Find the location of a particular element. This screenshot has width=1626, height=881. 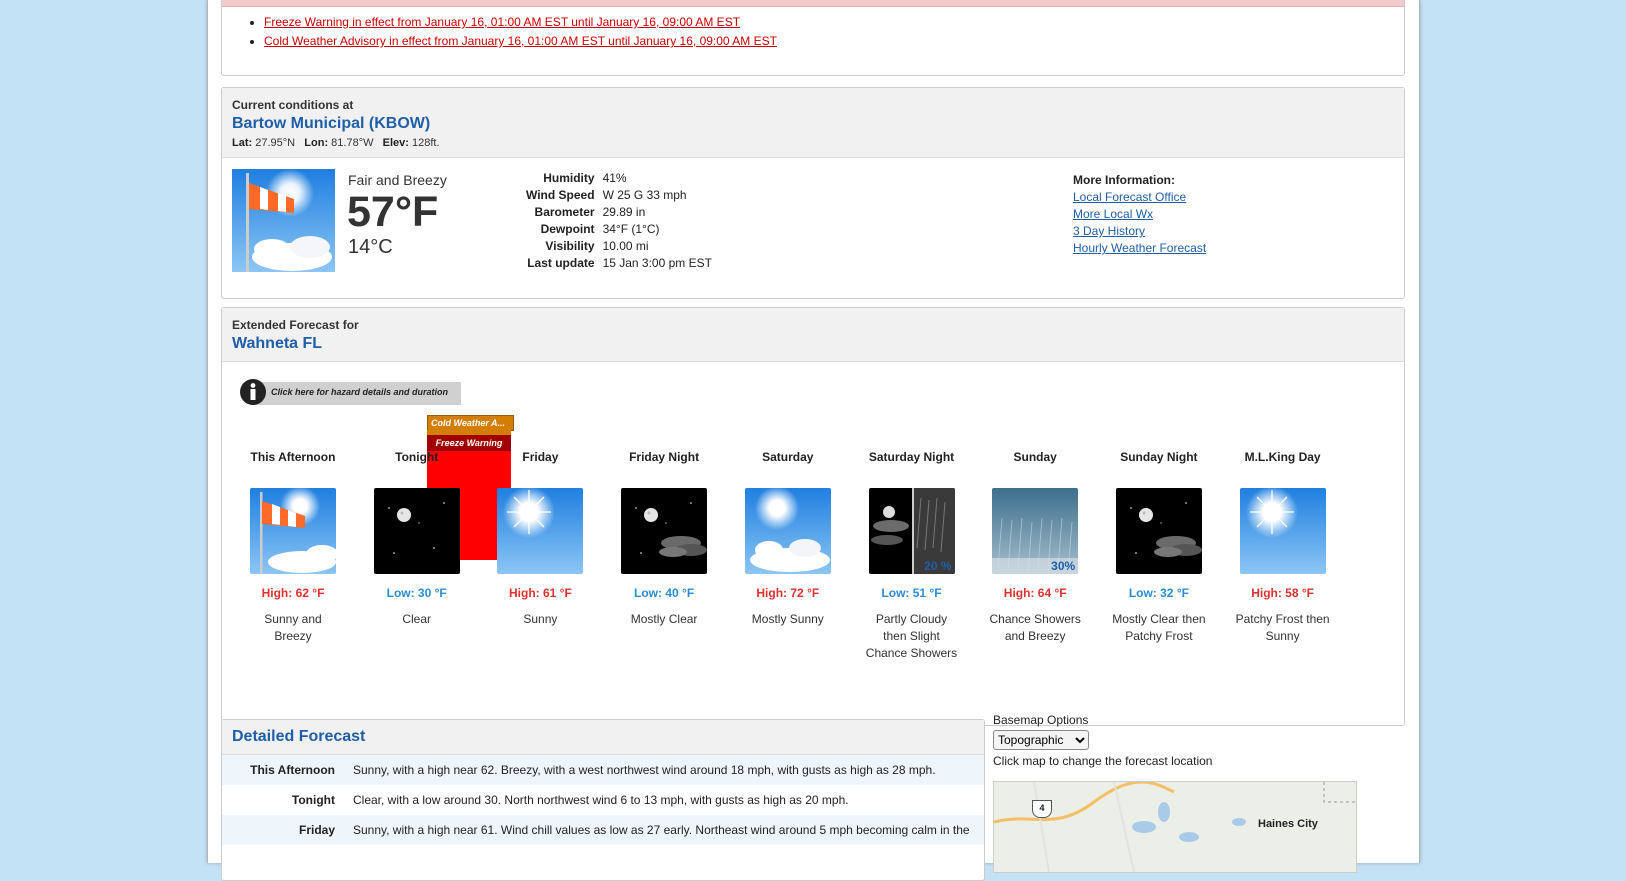

detail-row: Last update 15 Jan 3:00 pm EST is located at coordinates (619, 263).